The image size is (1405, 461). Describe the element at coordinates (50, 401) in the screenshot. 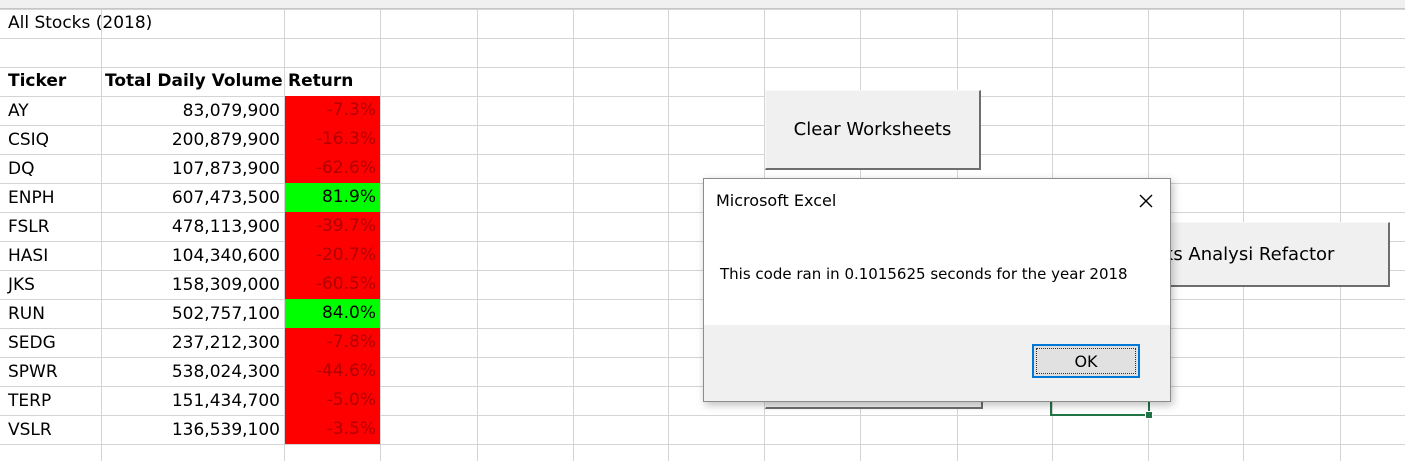

I see `ticker-cell: TERP` at that location.